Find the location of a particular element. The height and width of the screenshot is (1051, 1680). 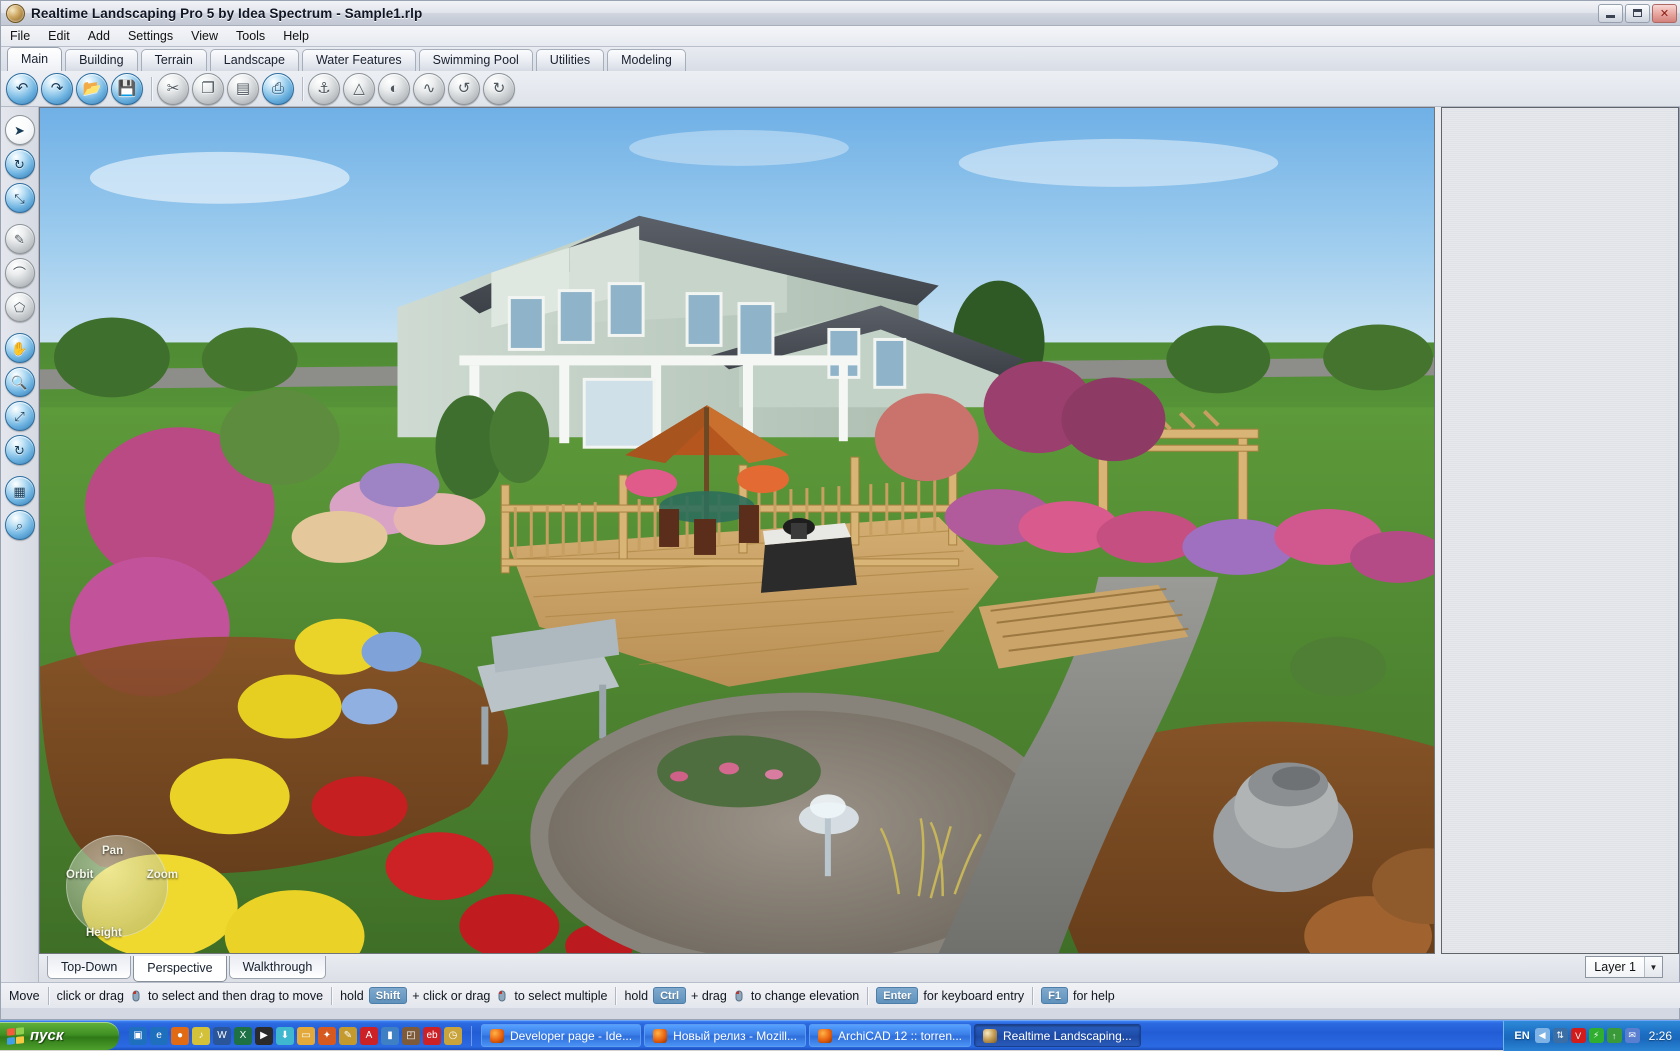

rotate-left-icon: ↺ is located at coordinates (464, 88).